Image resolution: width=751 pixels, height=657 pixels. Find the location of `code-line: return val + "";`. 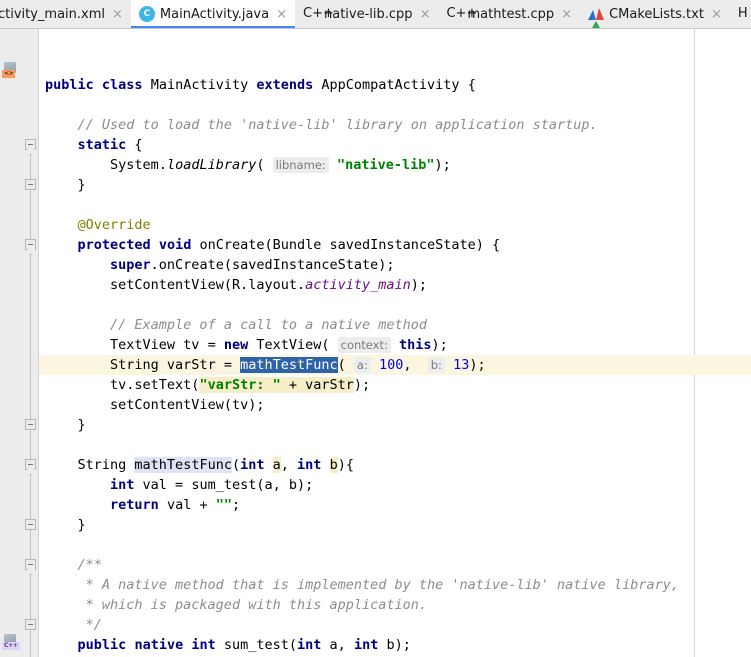

code-line: return val + ""; is located at coordinates (175, 505).